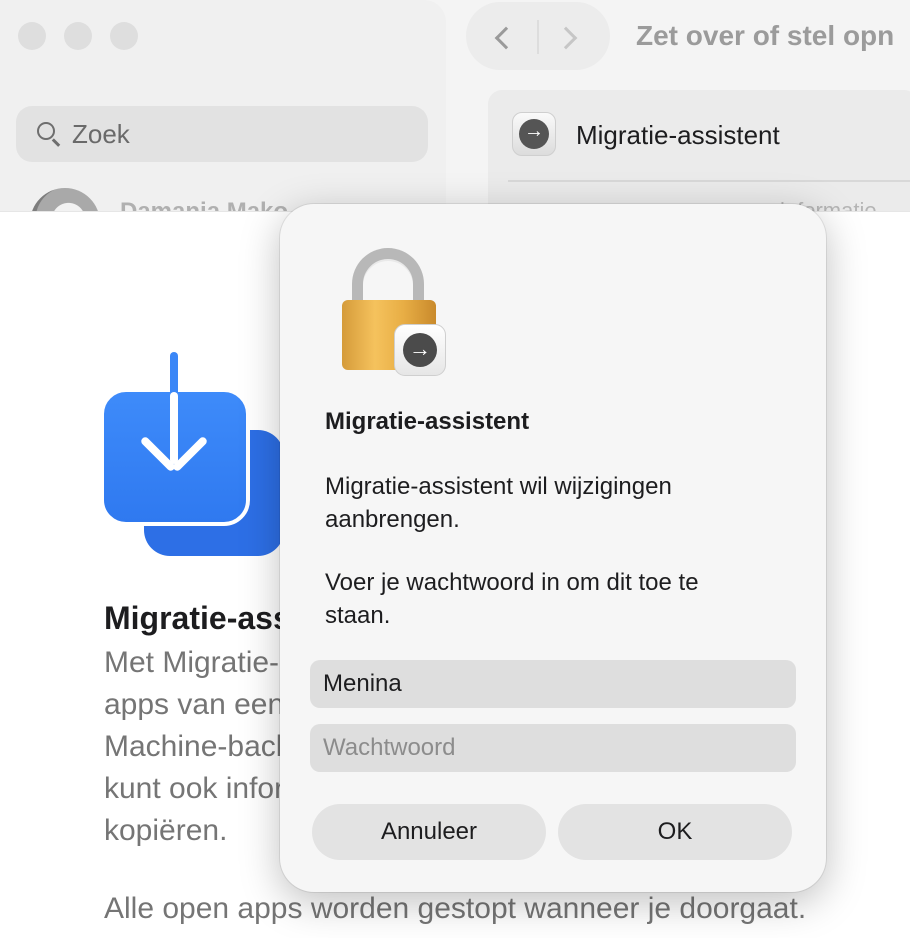 Image resolution: width=910 pixels, height=938 pixels. What do you see at coordinates (32, 36) in the screenshot?
I see `close-window-button` at bounding box center [32, 36].